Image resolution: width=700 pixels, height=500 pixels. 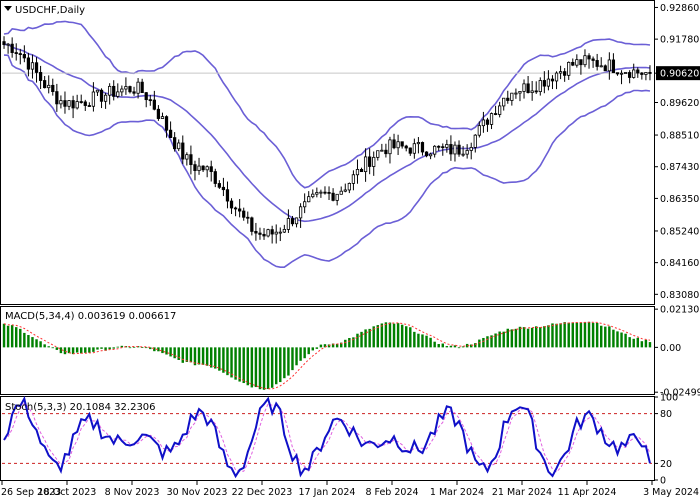 What do you see at coordinates (132, 492) in the screenshot?
I see `x-axis-tick-label: 8 Nov 2023` at bounding box center [132, 492].